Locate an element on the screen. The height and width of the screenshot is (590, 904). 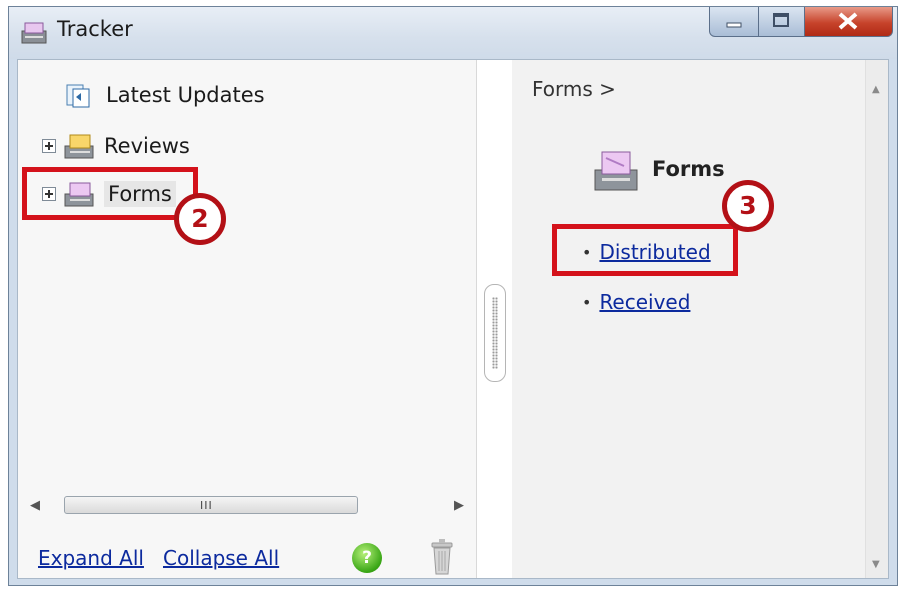
breadcrumb: Forms > is located at coordinates (574, 89).